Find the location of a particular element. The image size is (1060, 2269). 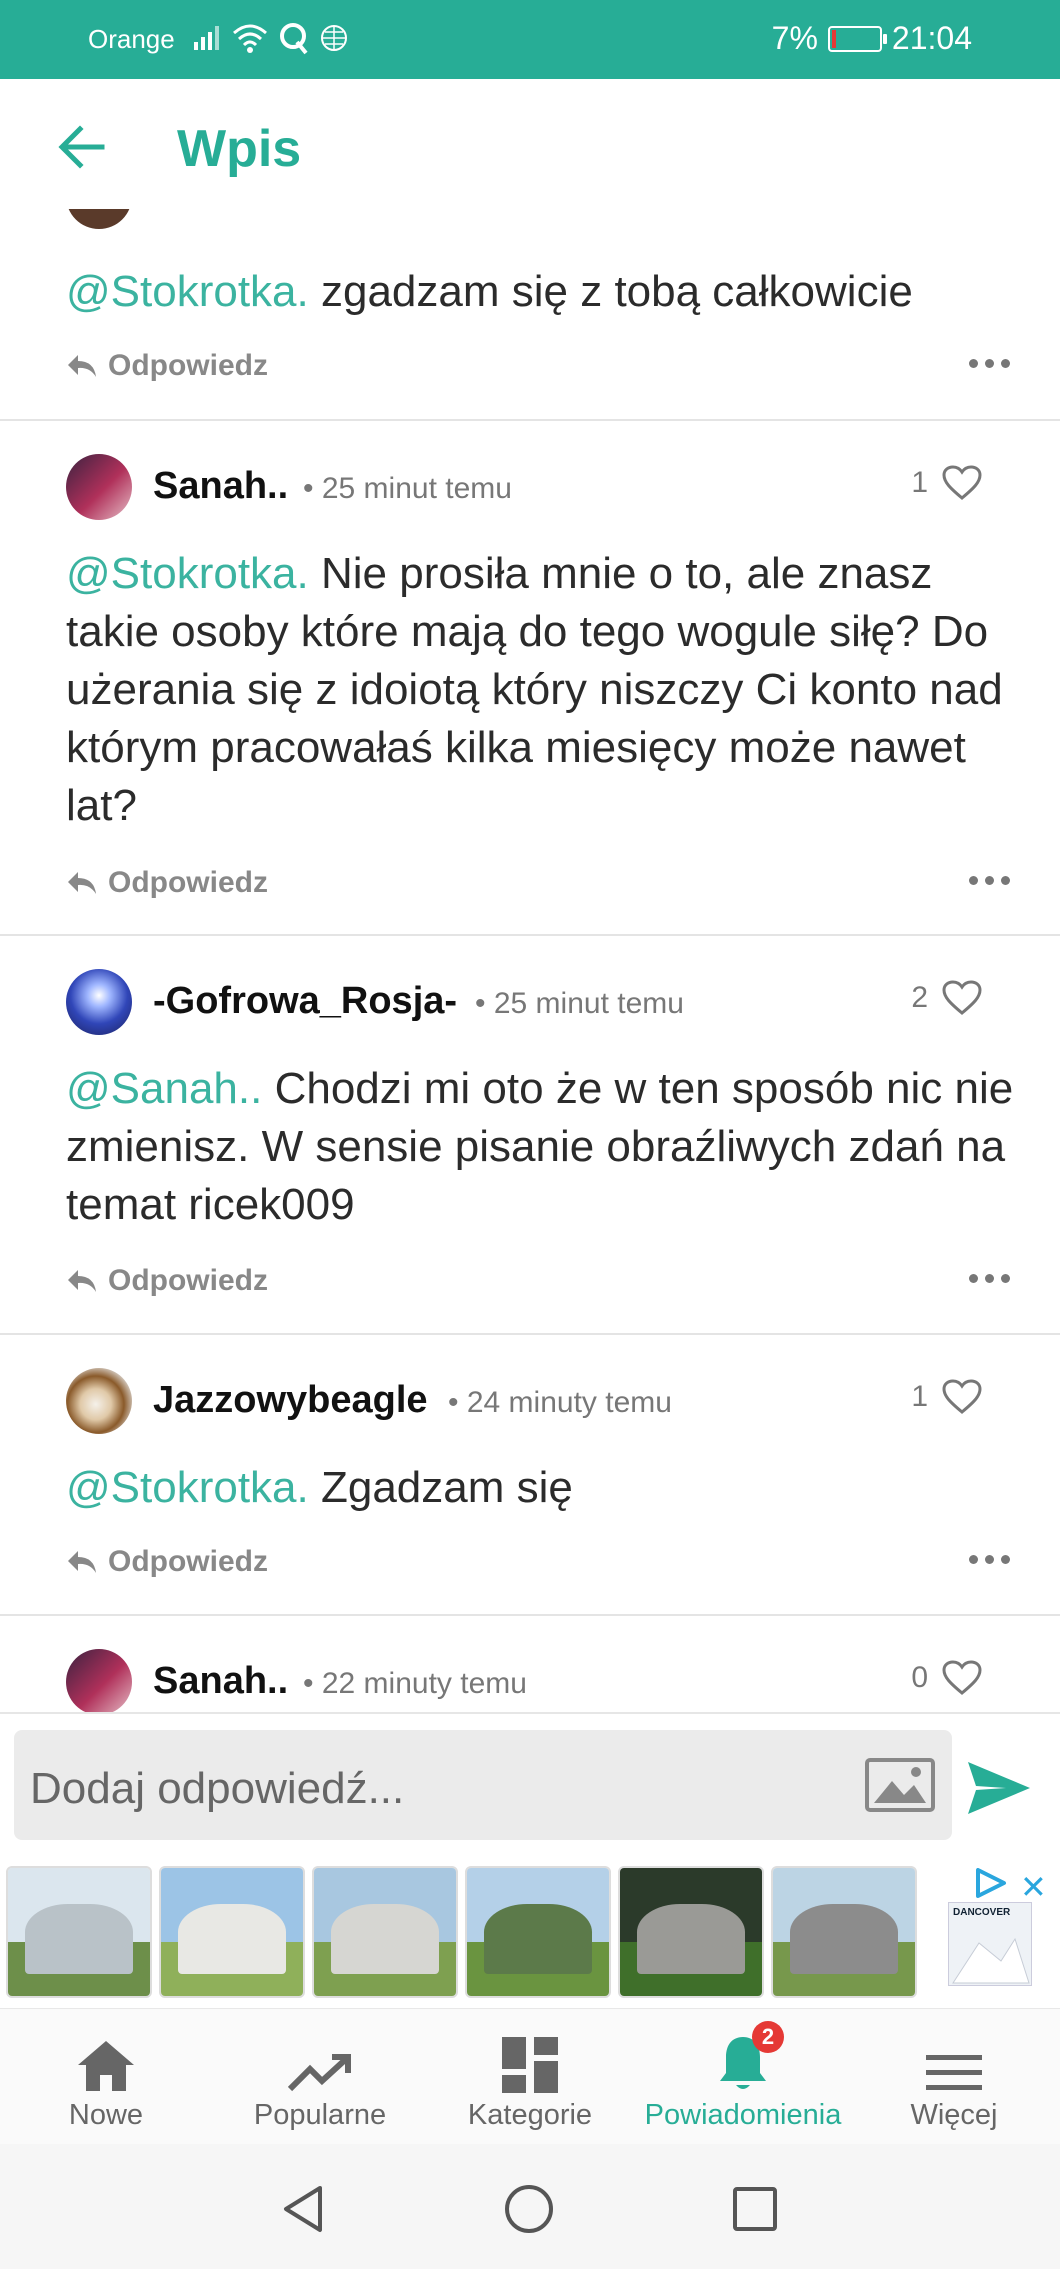

nav-new: Nowe is located at coordinates (106, 2077).